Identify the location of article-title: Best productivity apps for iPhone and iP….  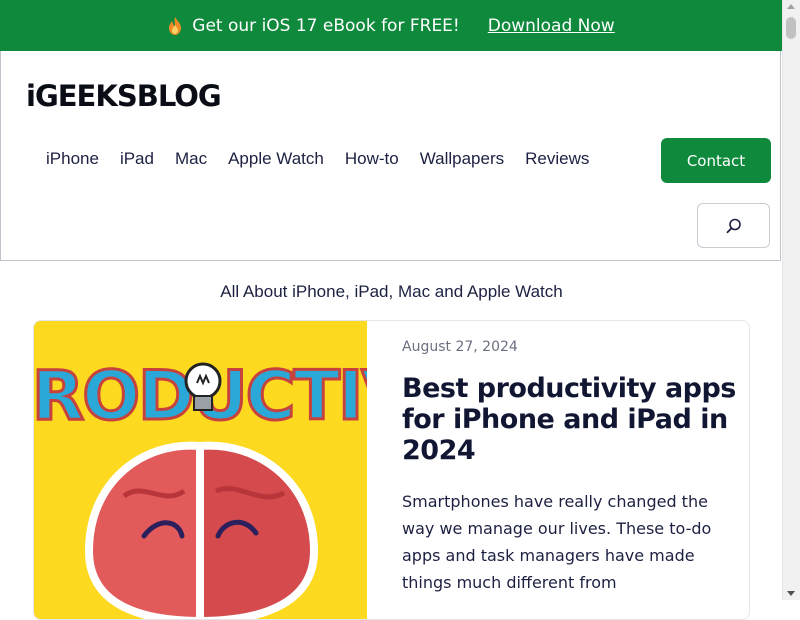
(569, 419).